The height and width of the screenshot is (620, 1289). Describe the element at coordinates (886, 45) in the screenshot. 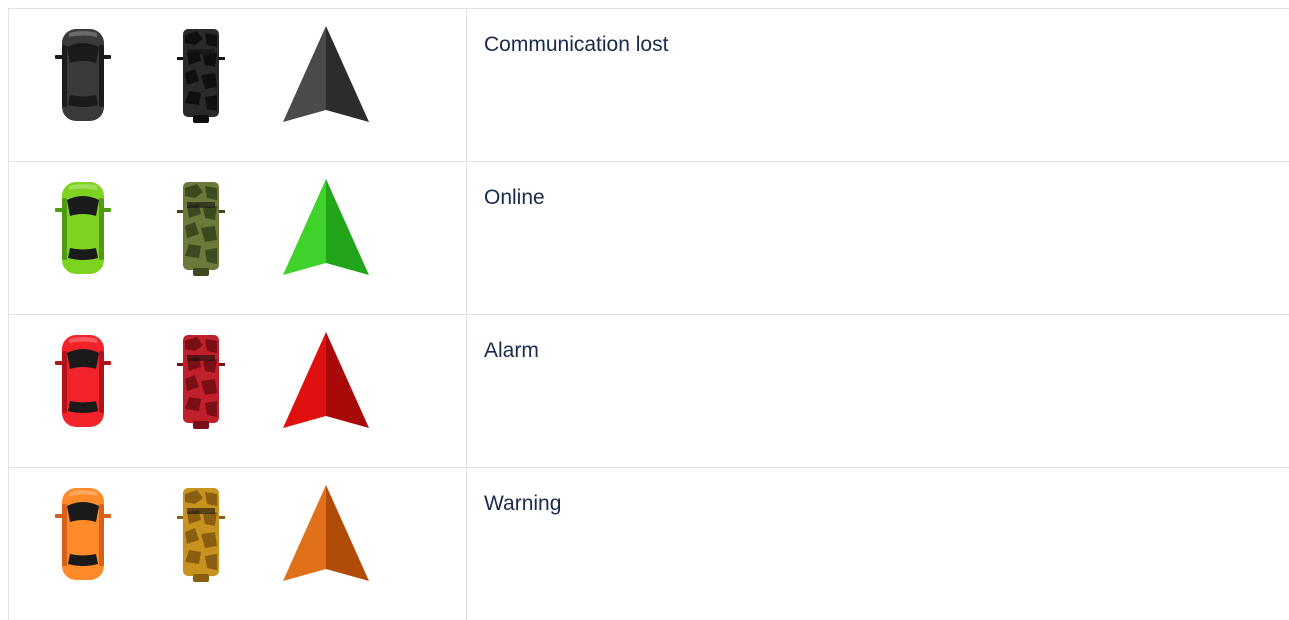

I see `status-label: Communication lost` at that location.